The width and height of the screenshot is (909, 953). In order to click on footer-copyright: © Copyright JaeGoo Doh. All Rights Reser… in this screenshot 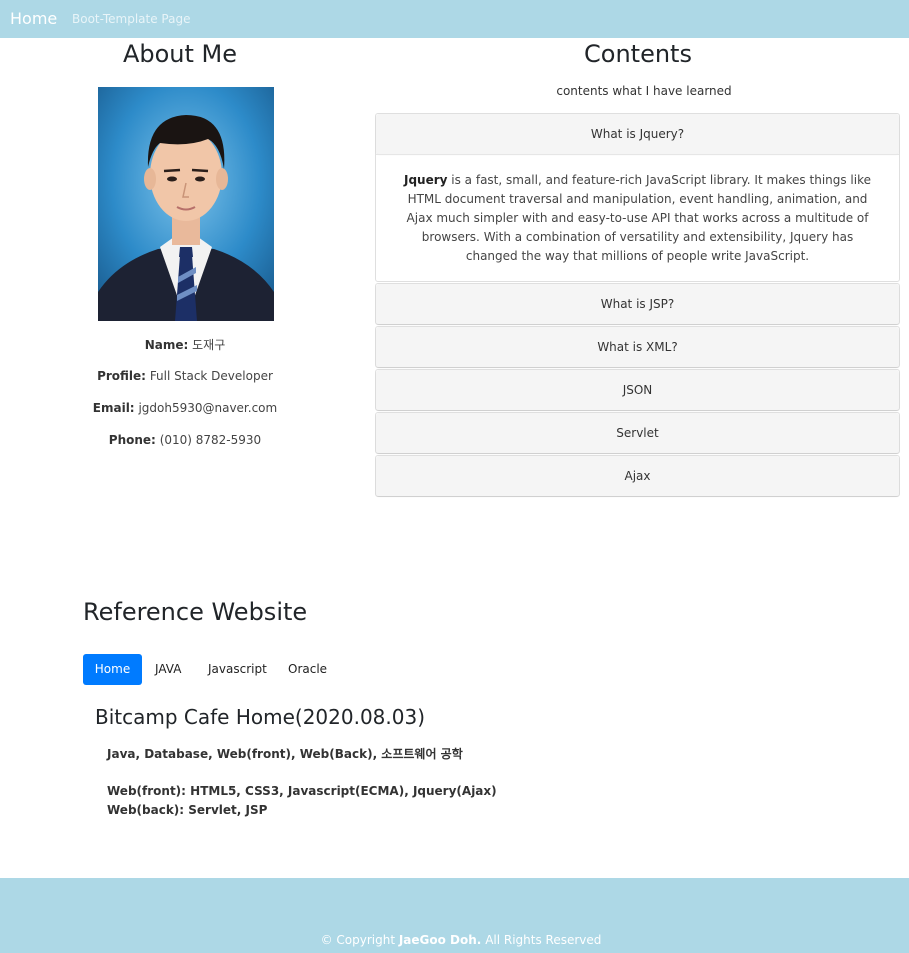, I will do `click(454, 940)`.